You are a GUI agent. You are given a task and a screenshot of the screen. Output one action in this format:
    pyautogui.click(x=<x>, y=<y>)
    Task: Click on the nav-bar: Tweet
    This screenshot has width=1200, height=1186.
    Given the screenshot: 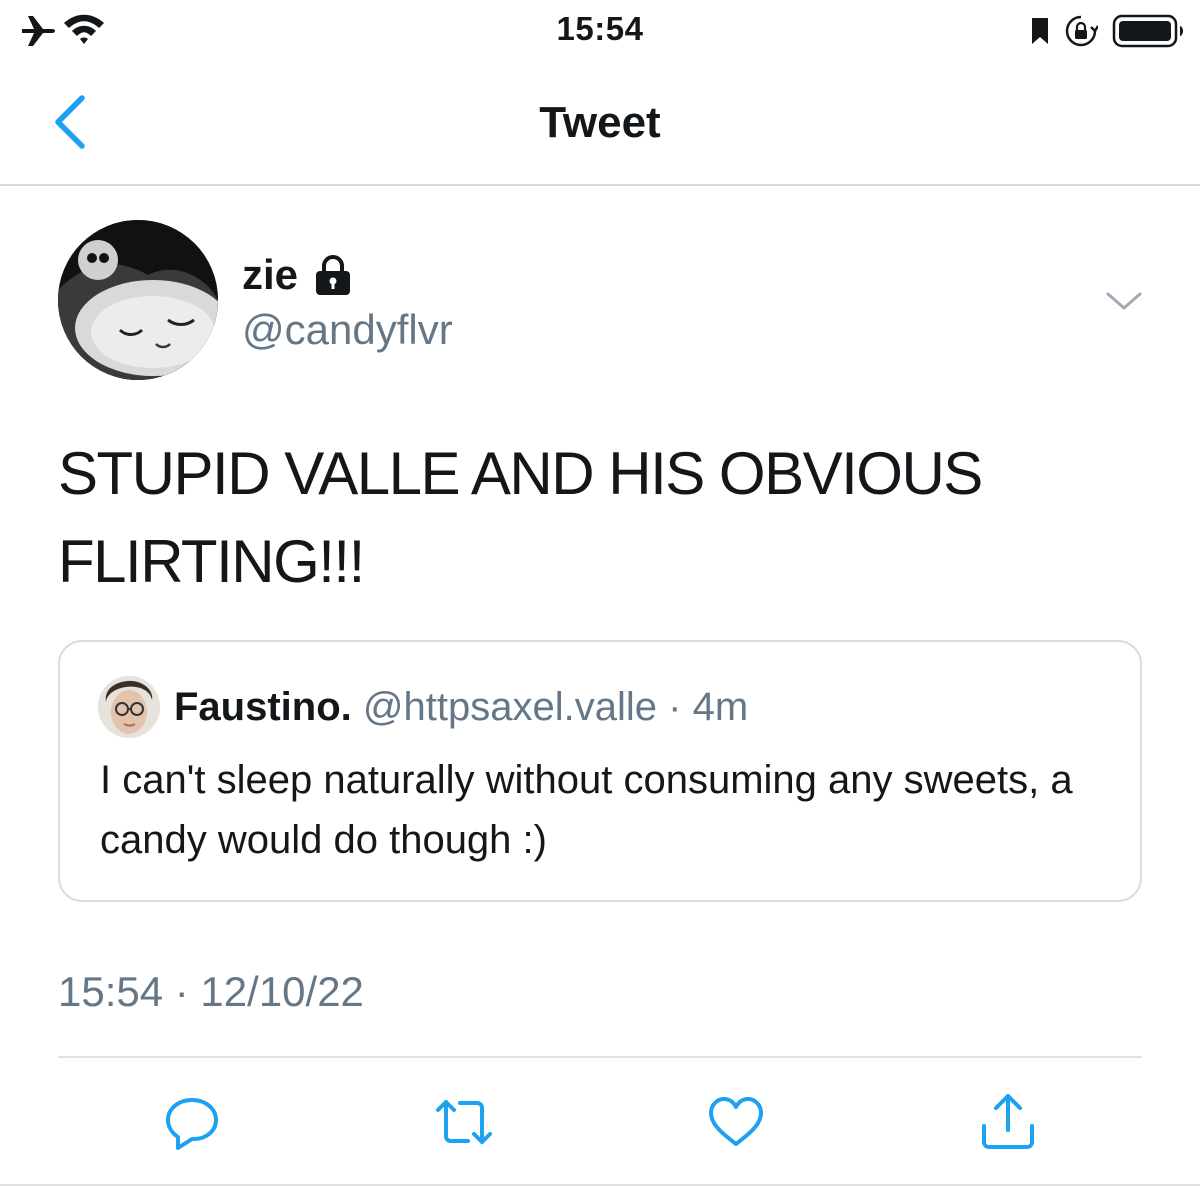 What is the action you would take?
    pyautogui.click(x=600, y=124)
    